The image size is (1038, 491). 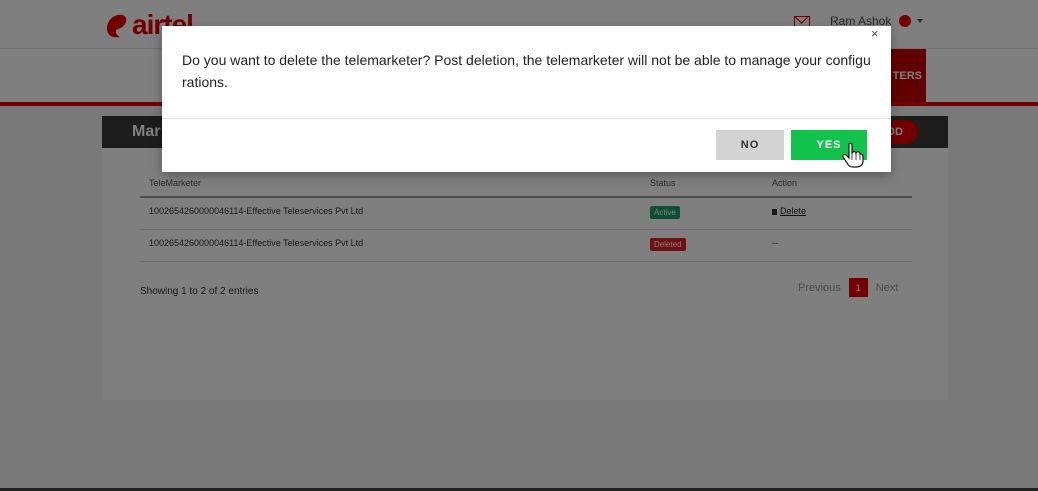 What do you see at coordinates (853, 155) in the screenshot?
I see `hand-cursor-icon` at bounding box center [853, 155].